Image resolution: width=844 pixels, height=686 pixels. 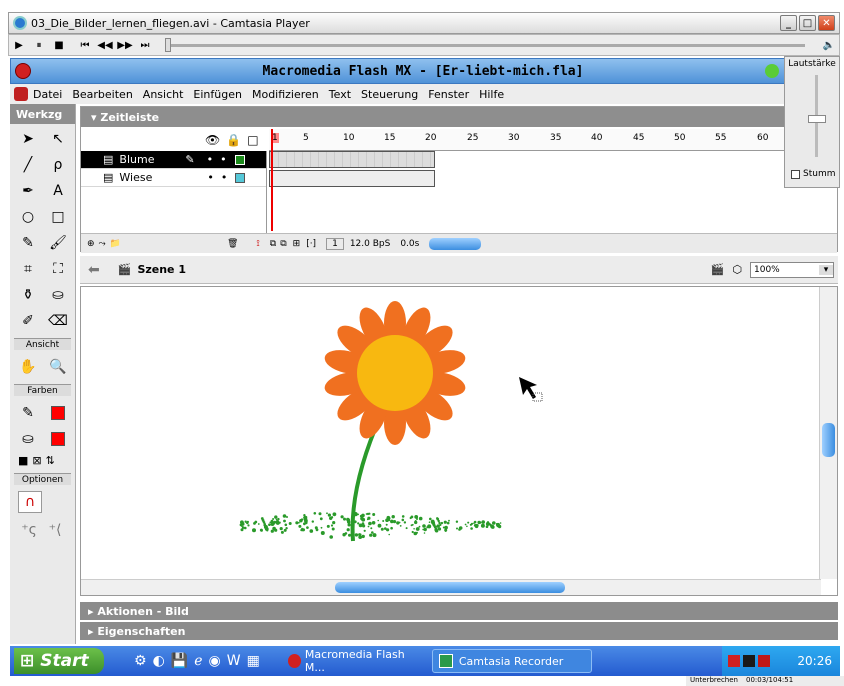 What do you see at coordinates (168, 44) in the screenshot?
I see `seek-thumb` at bounding box center [168, 44].